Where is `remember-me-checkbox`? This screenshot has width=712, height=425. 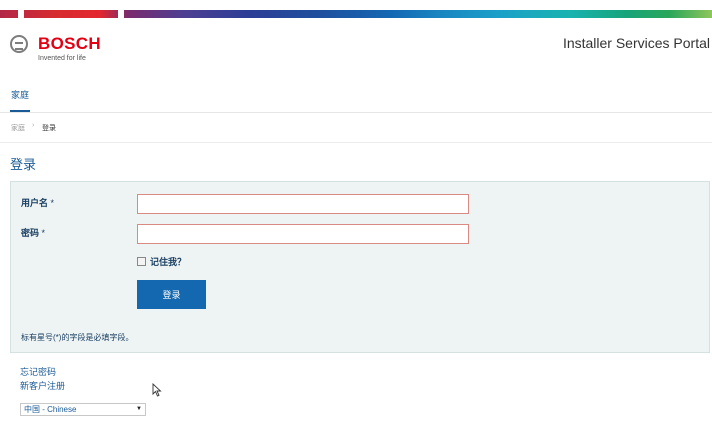 remember-me-checkbox is located at coordinates (141, 261).